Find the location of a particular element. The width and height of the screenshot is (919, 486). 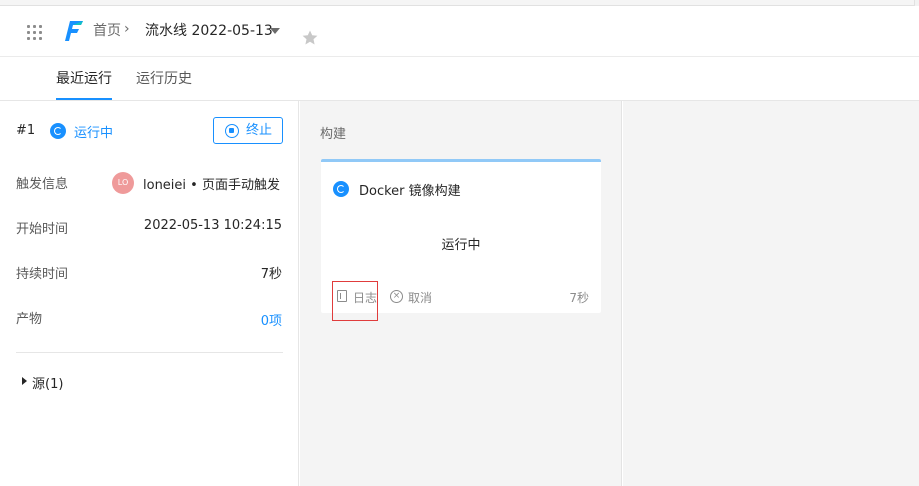

stop-button-label: 终止 is located at coordinates (259, 130).